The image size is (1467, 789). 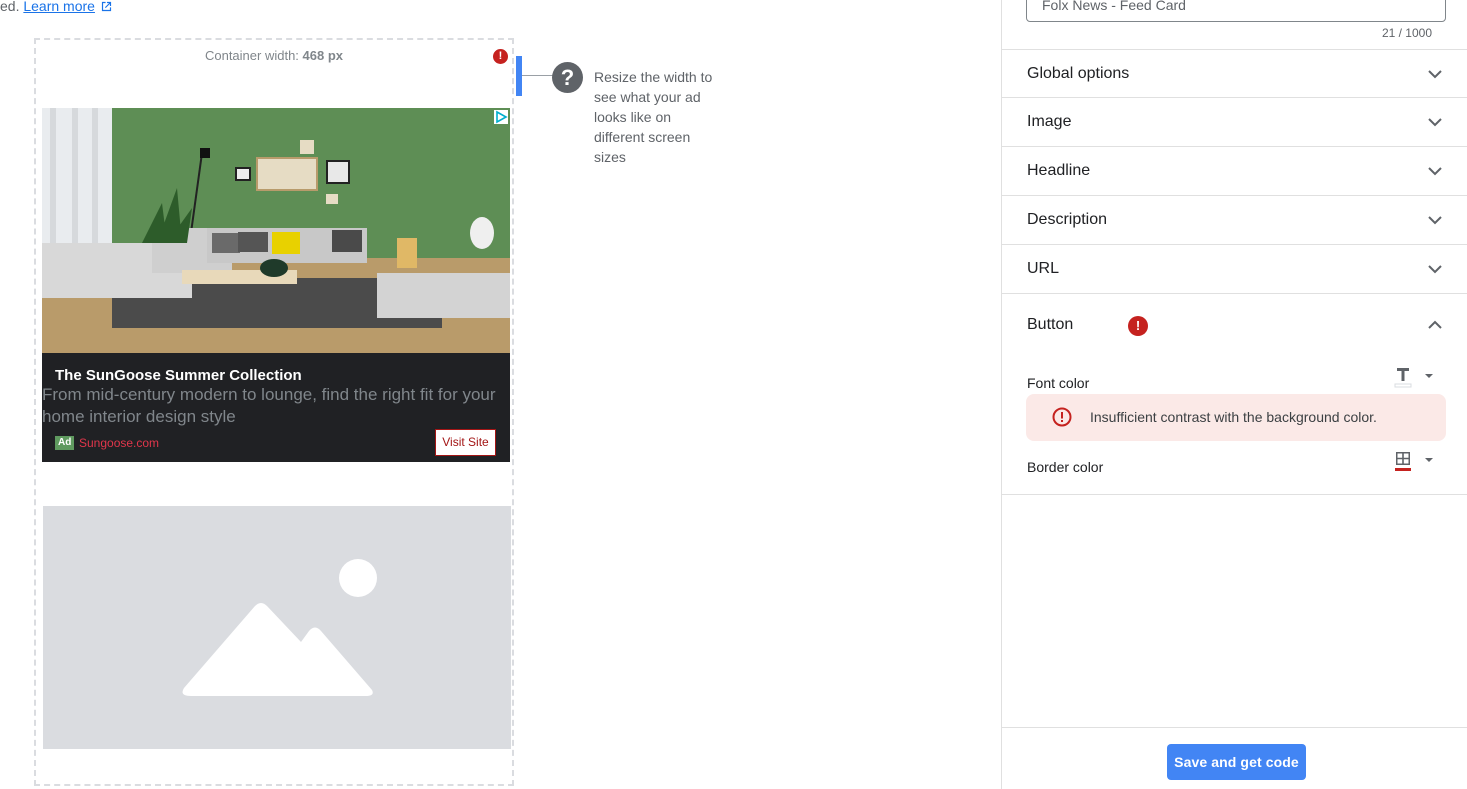 I want to click on ad-display-url: Sungoose.com, so click(x=119, y=443).